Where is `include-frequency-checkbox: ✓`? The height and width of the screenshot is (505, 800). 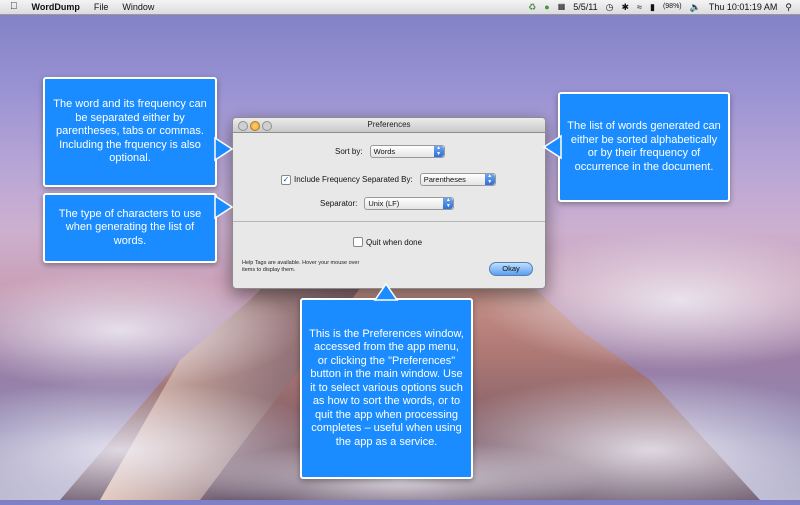 include-frequency-checkbox: ✓ is located at coordinates (286, 179).